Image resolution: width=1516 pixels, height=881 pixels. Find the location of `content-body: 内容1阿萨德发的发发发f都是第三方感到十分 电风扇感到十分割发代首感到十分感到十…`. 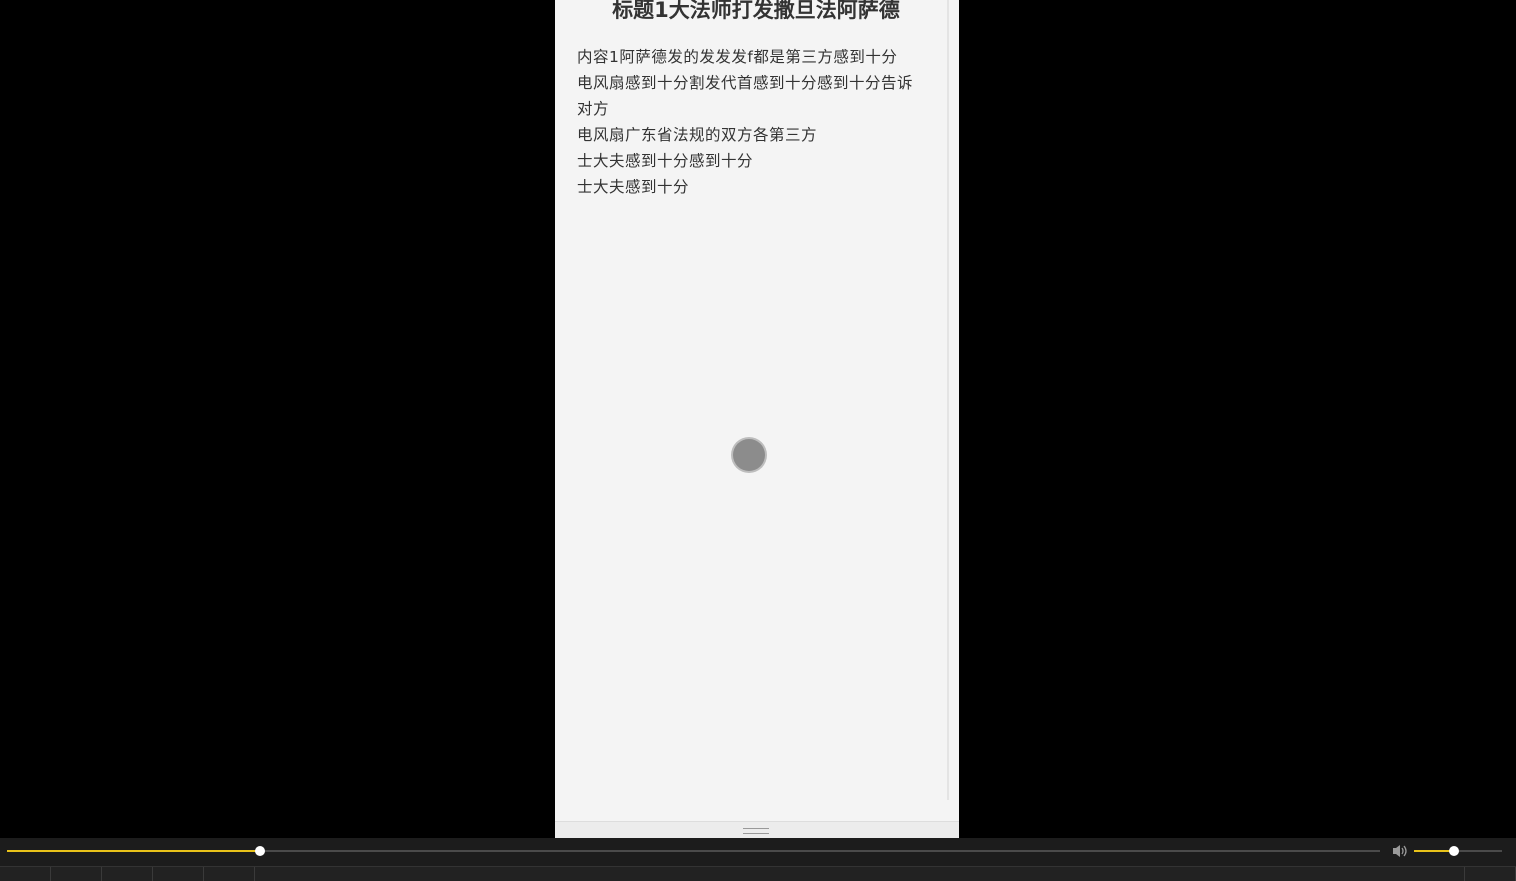

content-body: 内容1阿萨德发的发发发f都是第三方感到十分 电风扇感到十分割发代首感到十分感到十… is located at coordinates (749, 122).